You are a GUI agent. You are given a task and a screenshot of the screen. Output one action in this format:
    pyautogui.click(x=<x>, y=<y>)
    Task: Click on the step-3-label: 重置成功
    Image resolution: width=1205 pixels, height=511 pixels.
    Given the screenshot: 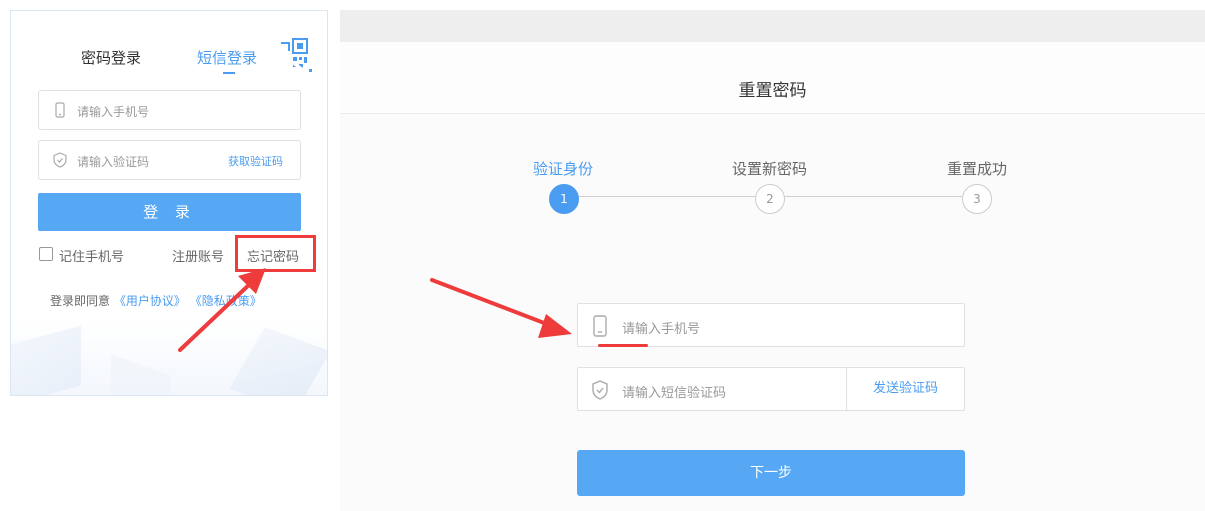 What is the action you would take?
    pyautogui.click(x=977, y=169)
    